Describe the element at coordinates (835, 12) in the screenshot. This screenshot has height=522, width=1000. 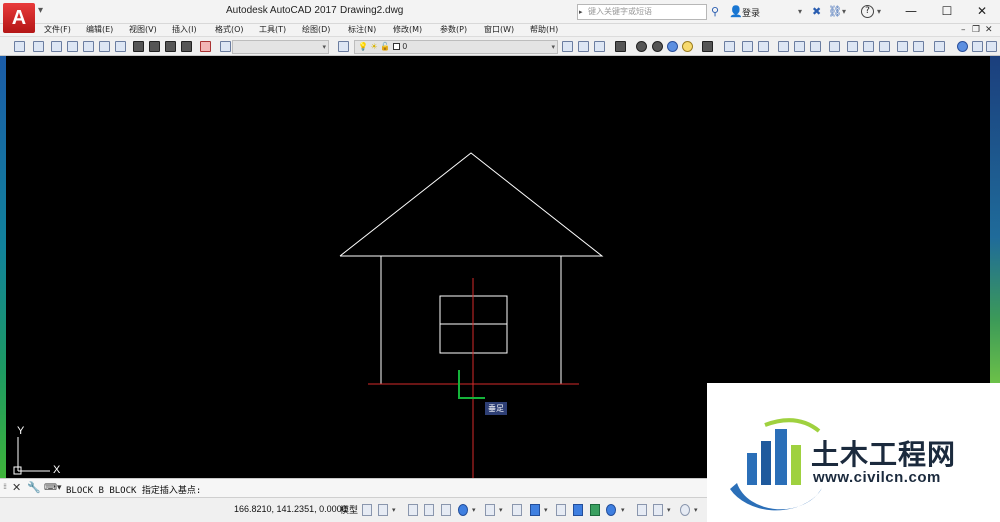
I see `autodesk-360-icon: ⛓` at that location.